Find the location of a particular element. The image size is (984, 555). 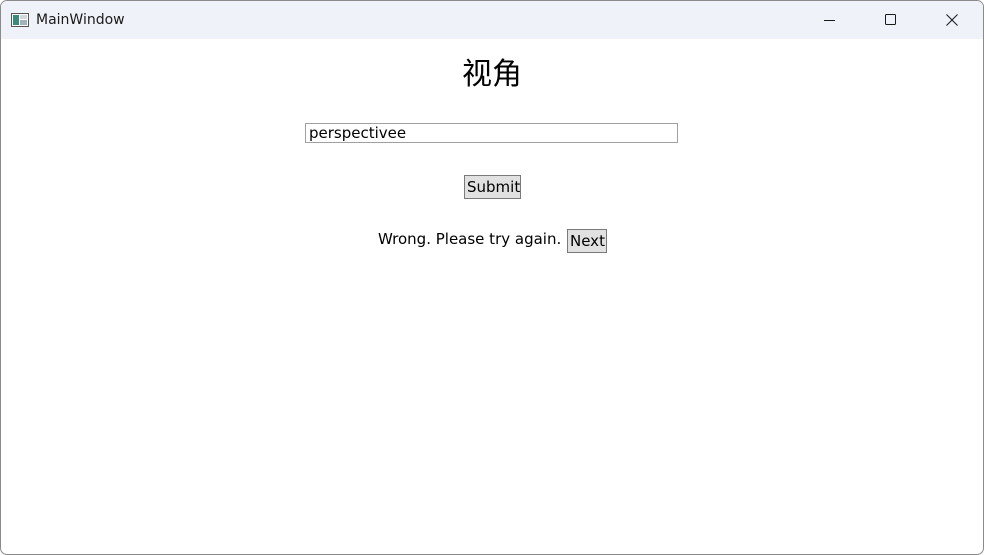

prompt-word: 视角 is located at coordinates (492, 74).